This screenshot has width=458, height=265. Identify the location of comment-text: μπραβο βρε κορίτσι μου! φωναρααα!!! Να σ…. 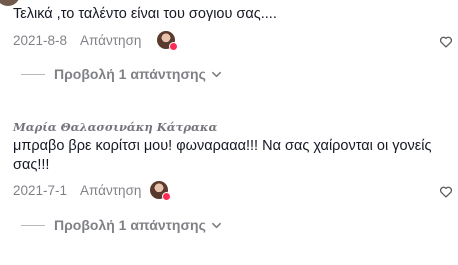
(224, 155).